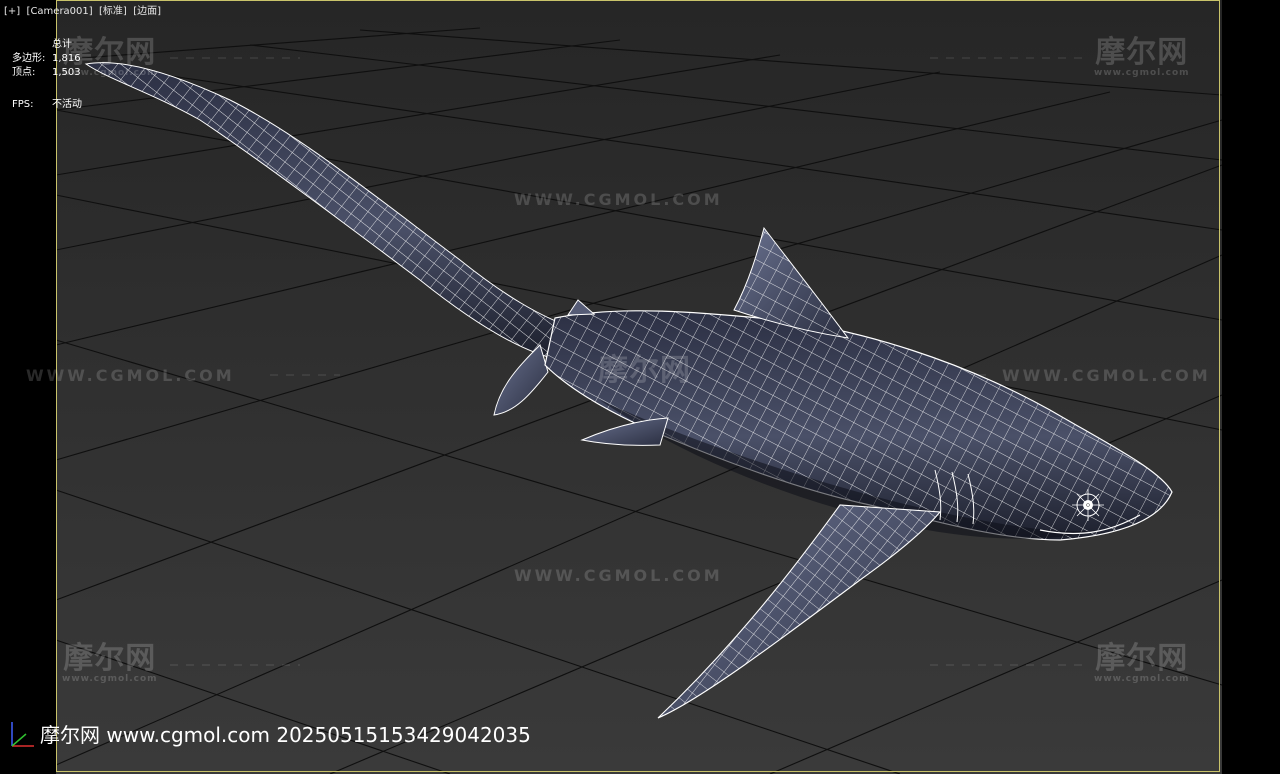 The width and height of the screenshot is (1280, 774). I want to click on stats-fps-value: 不活动, so click(67, 104).